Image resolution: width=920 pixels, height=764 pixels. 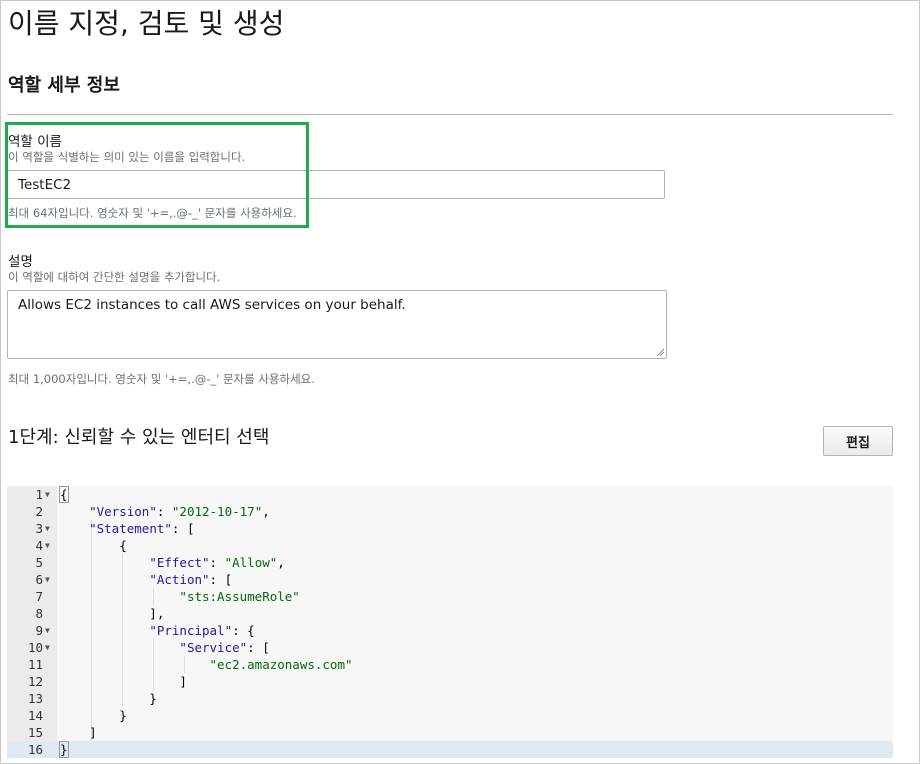 I want to click on code-line: 12 ], so click(x=107, y=681).